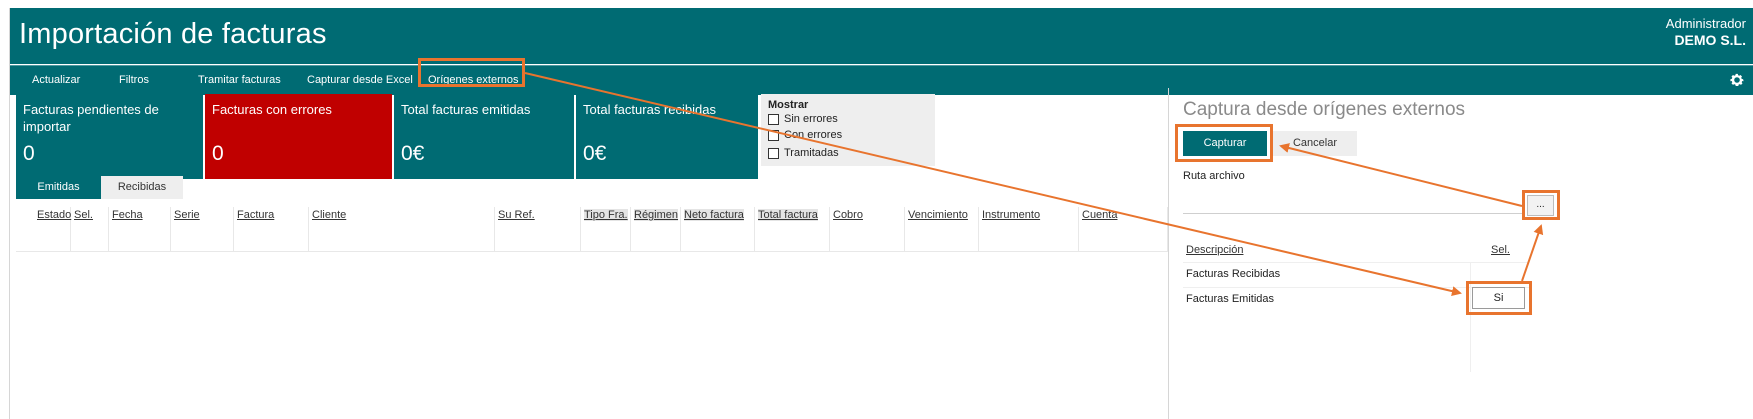  What do you see at coordinates (606, 215) in the screenshot?
I see `column-header: Tipo Fra.` at bounding box center [606, 215].